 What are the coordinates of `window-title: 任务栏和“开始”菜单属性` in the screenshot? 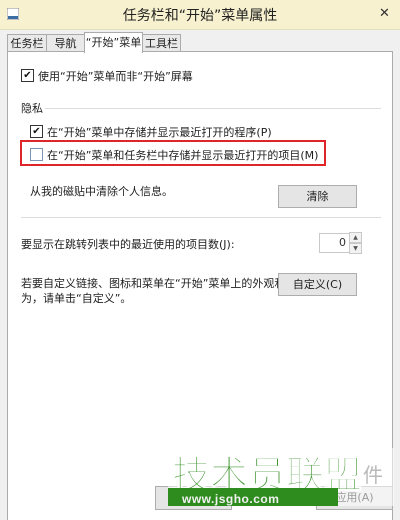 It's located at (200, 16).